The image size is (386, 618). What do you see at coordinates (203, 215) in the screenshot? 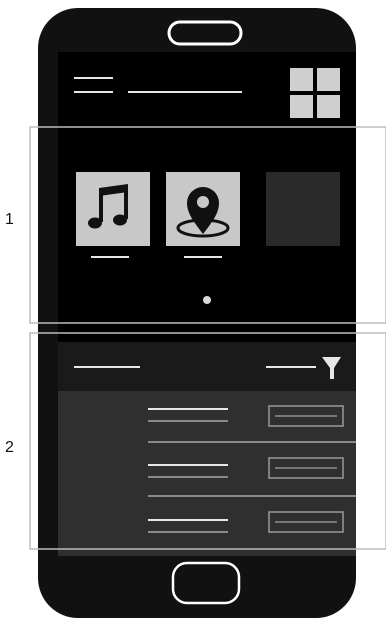
I see `carousel-tile-location` at bounding box center [203, 215].